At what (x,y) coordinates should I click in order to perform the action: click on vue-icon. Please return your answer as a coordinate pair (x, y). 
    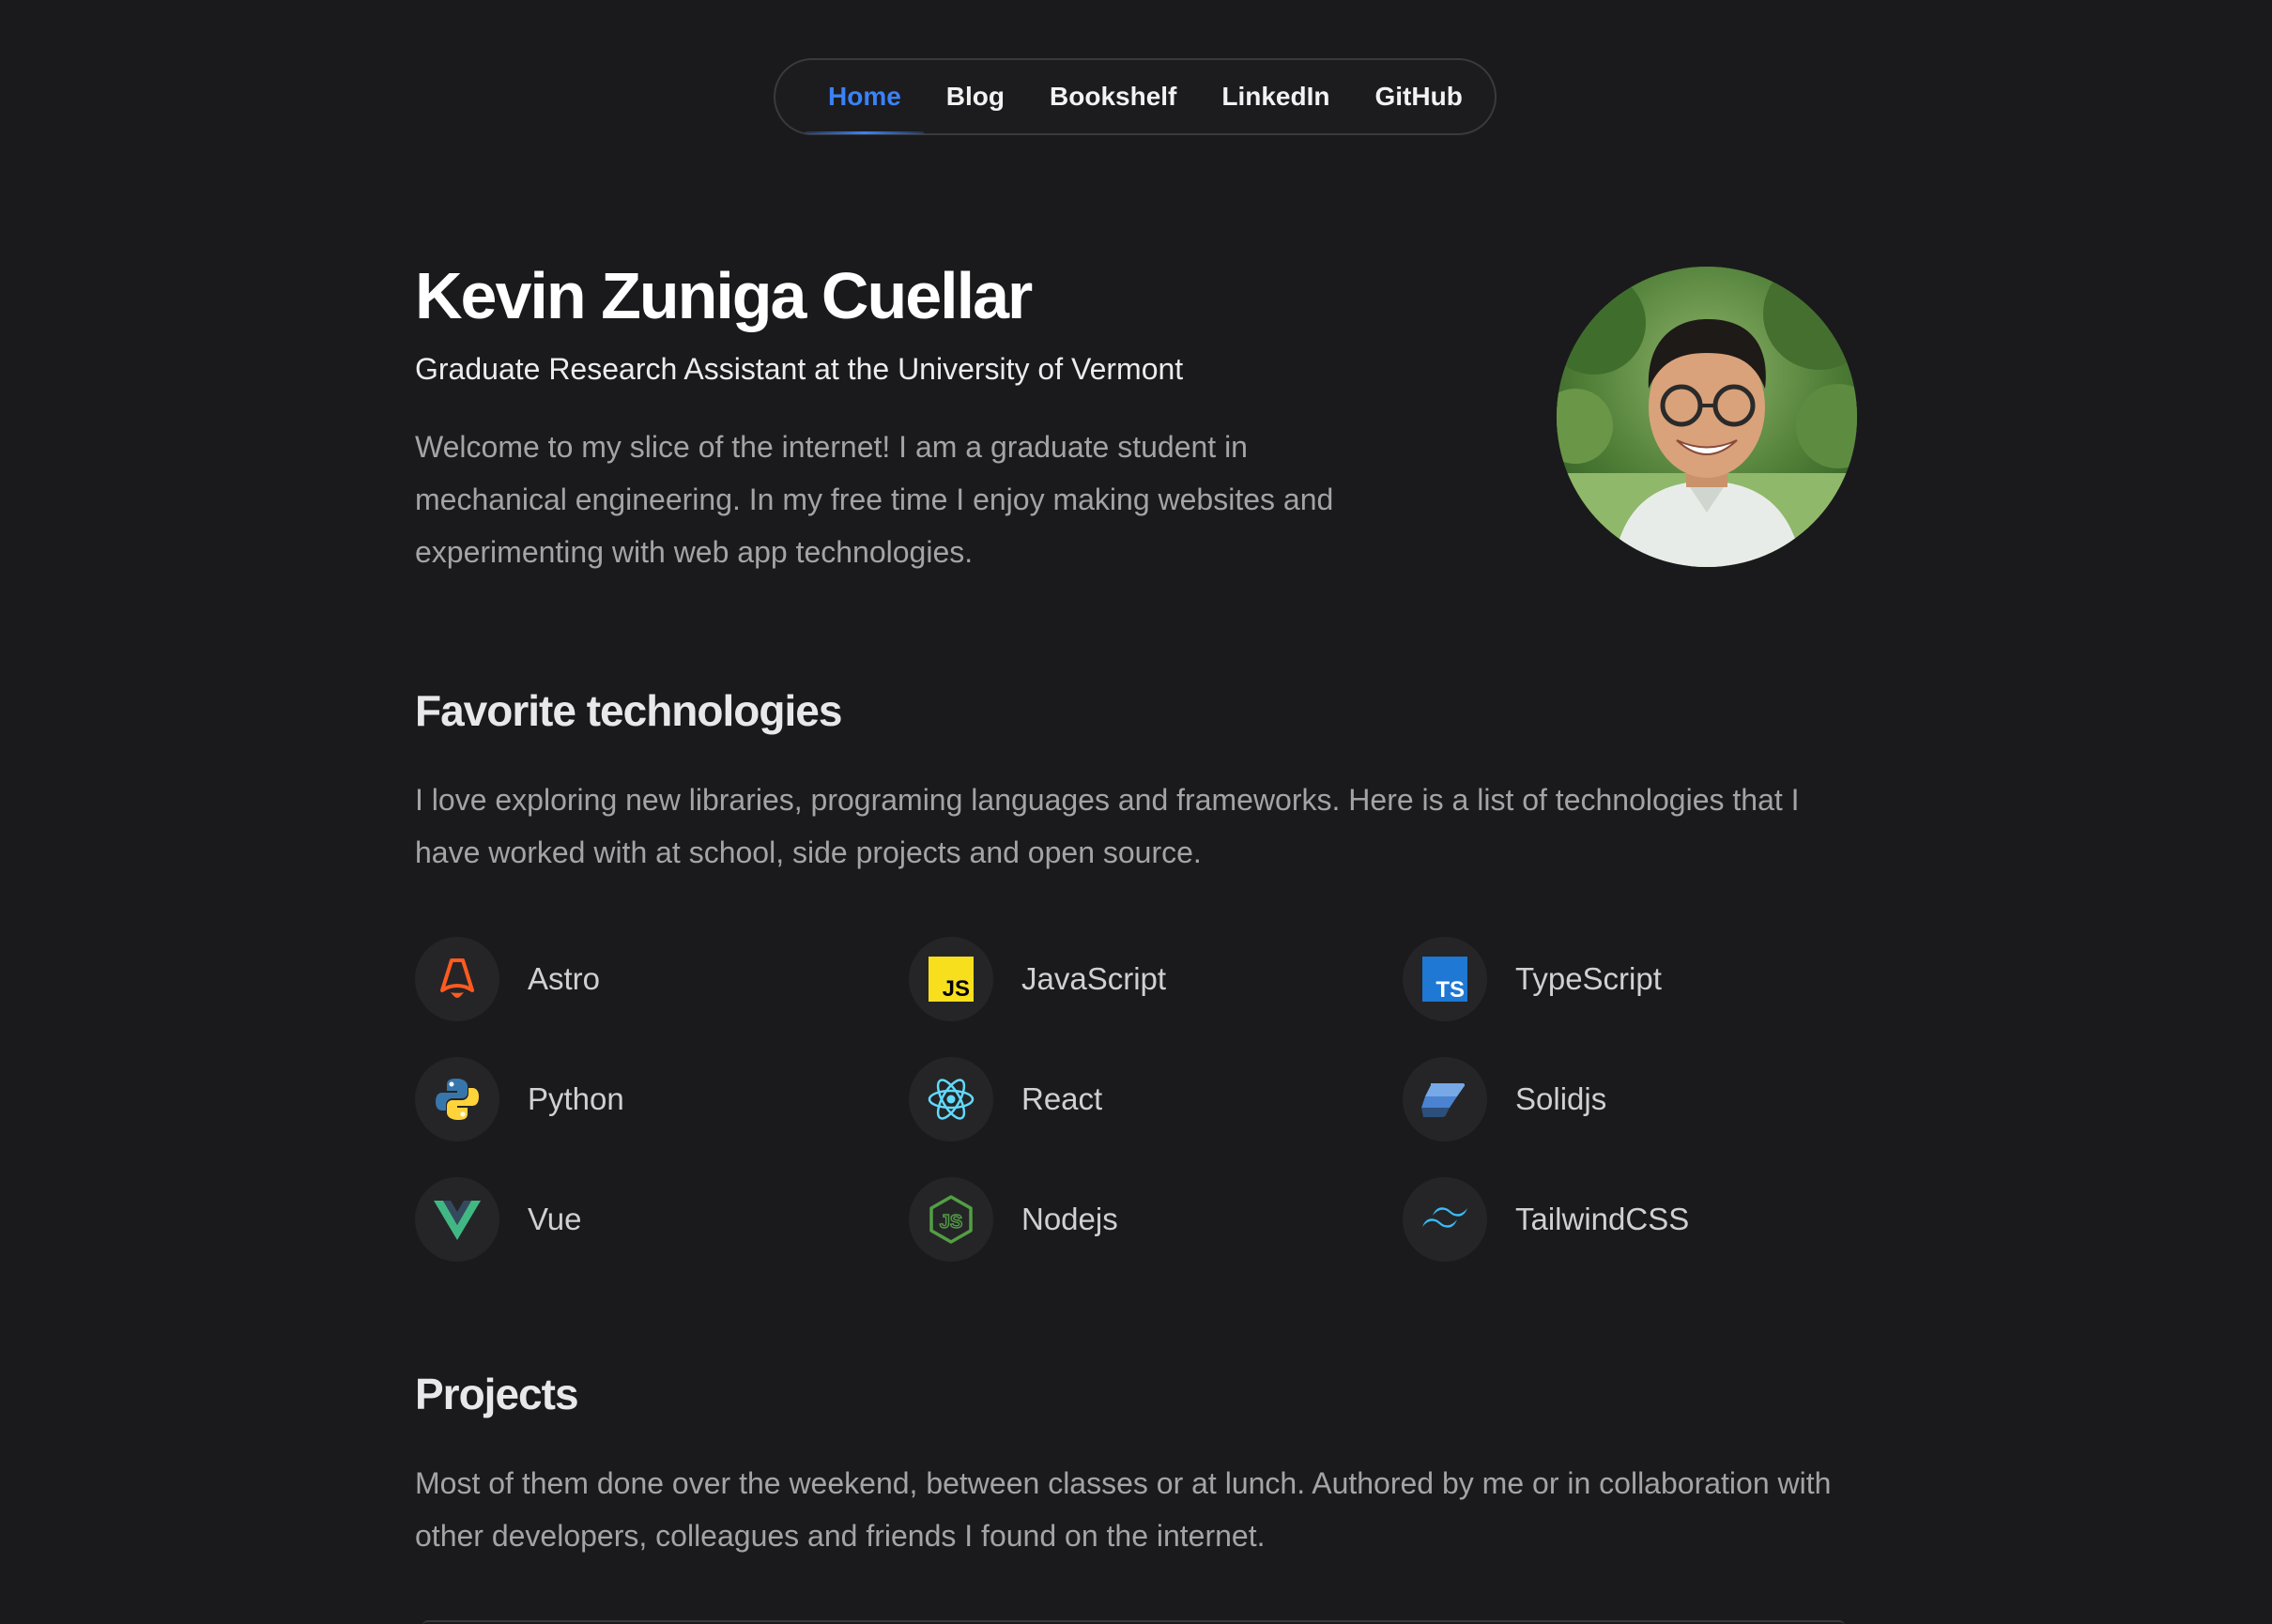
    Looking at the image, I should click on (457, 1219).